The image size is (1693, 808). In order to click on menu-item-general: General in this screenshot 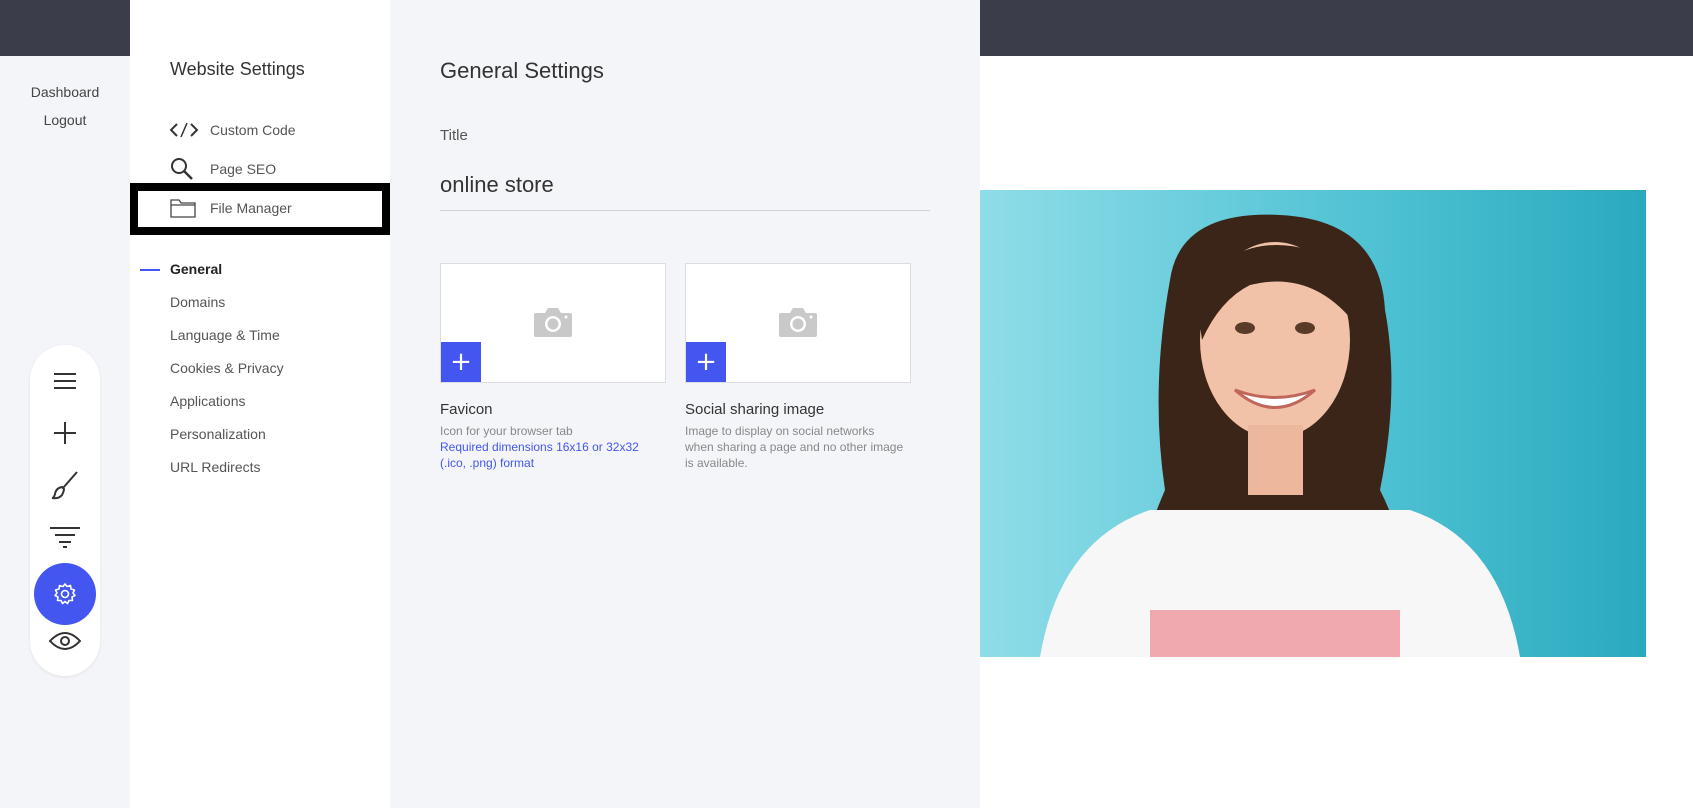, I will do `click(196, 269)`.